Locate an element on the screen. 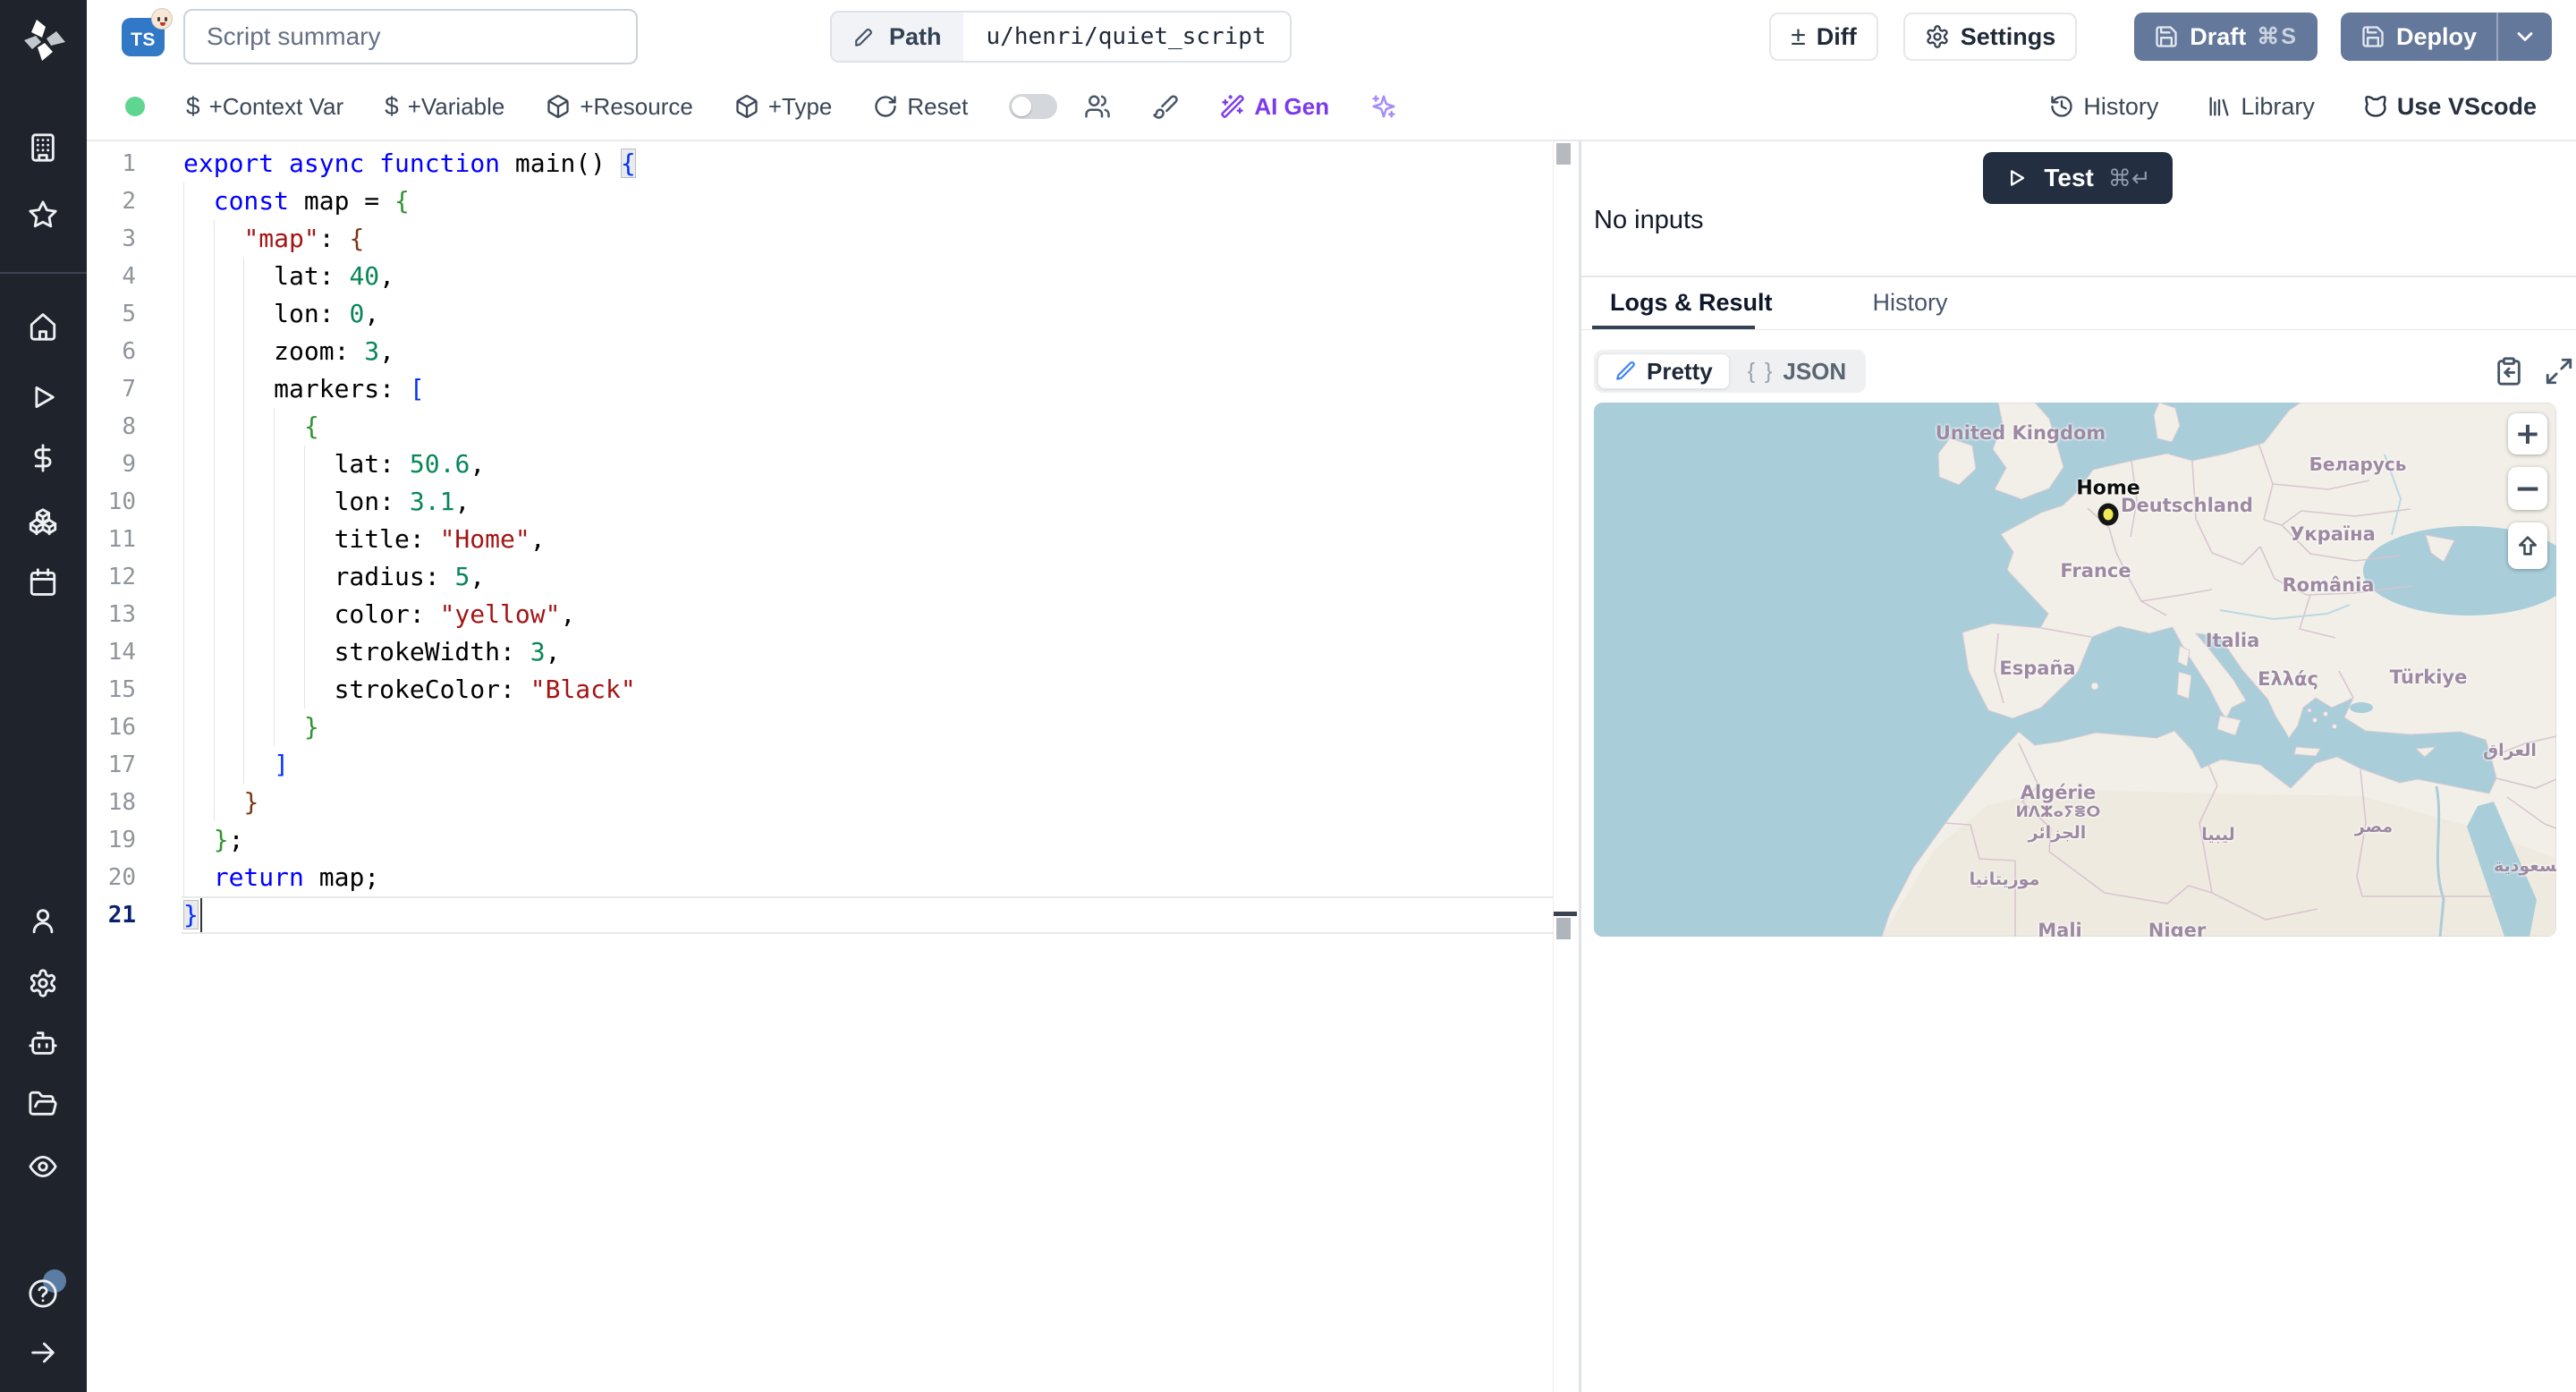  code-line-17: ] is located at coordinates (409, 765).